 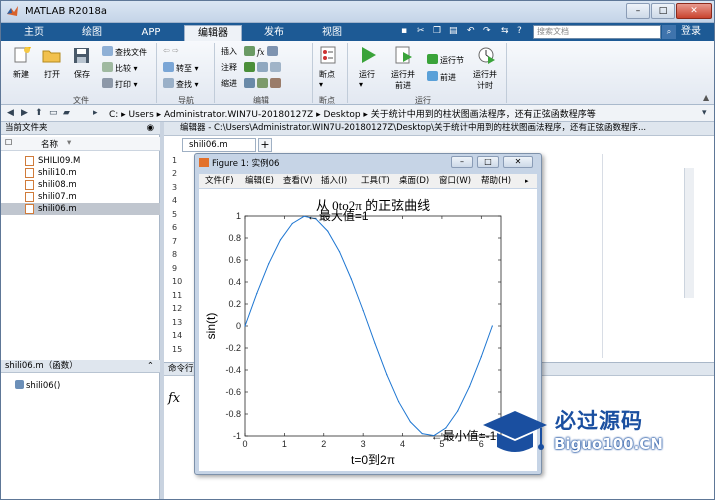 I want to click on open-folder-icon, so click(x=52, y=55).